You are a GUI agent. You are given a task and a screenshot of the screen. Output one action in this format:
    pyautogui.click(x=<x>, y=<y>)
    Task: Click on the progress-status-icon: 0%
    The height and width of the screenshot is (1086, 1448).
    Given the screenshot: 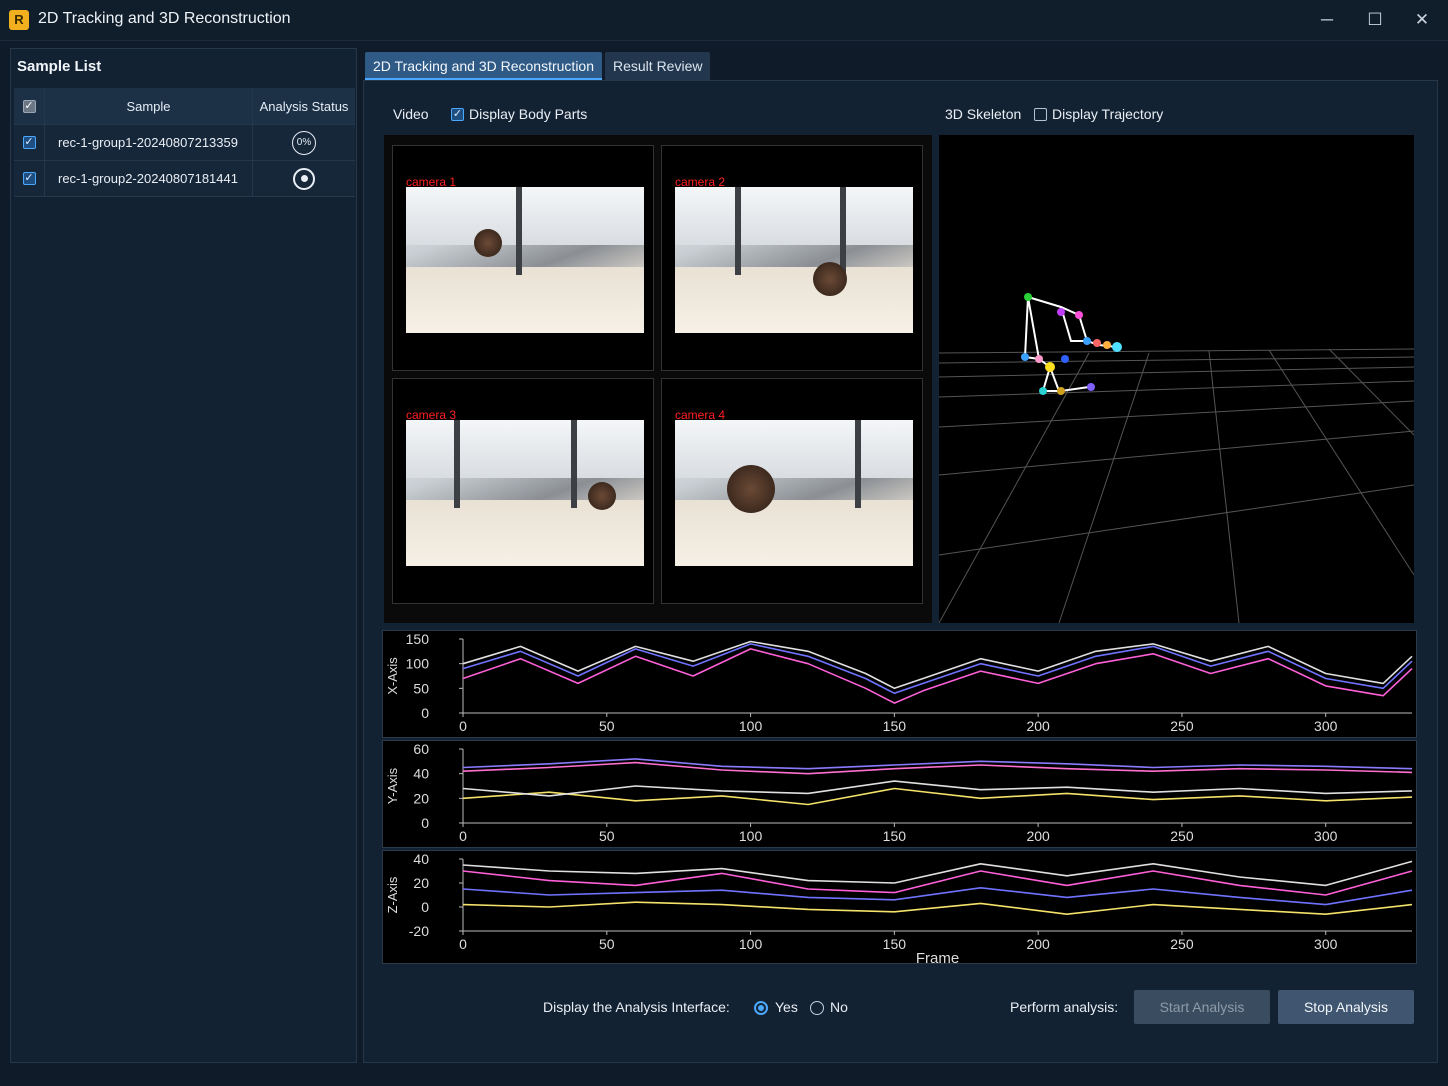 What is the action you would take?
    pyautogui.click(x=304, y=142)
    